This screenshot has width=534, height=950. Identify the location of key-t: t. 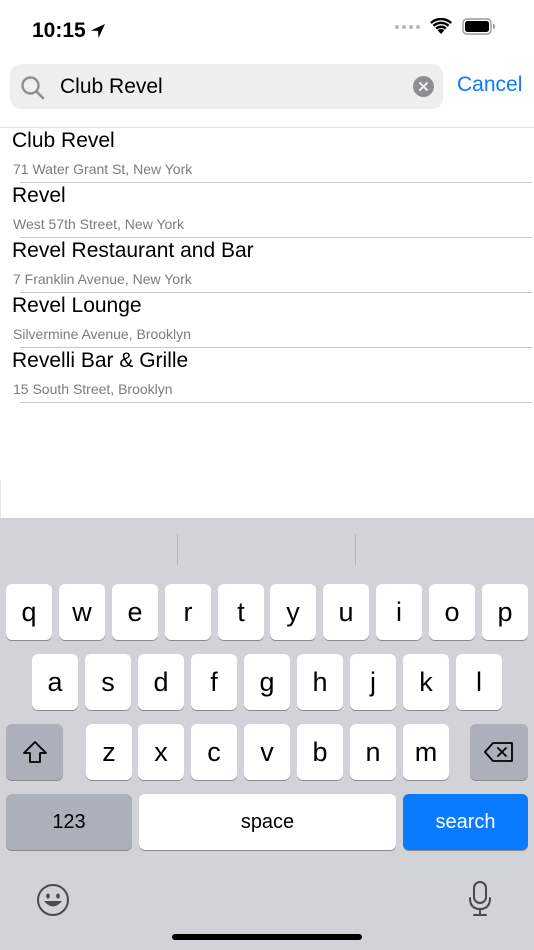
(241, 612).